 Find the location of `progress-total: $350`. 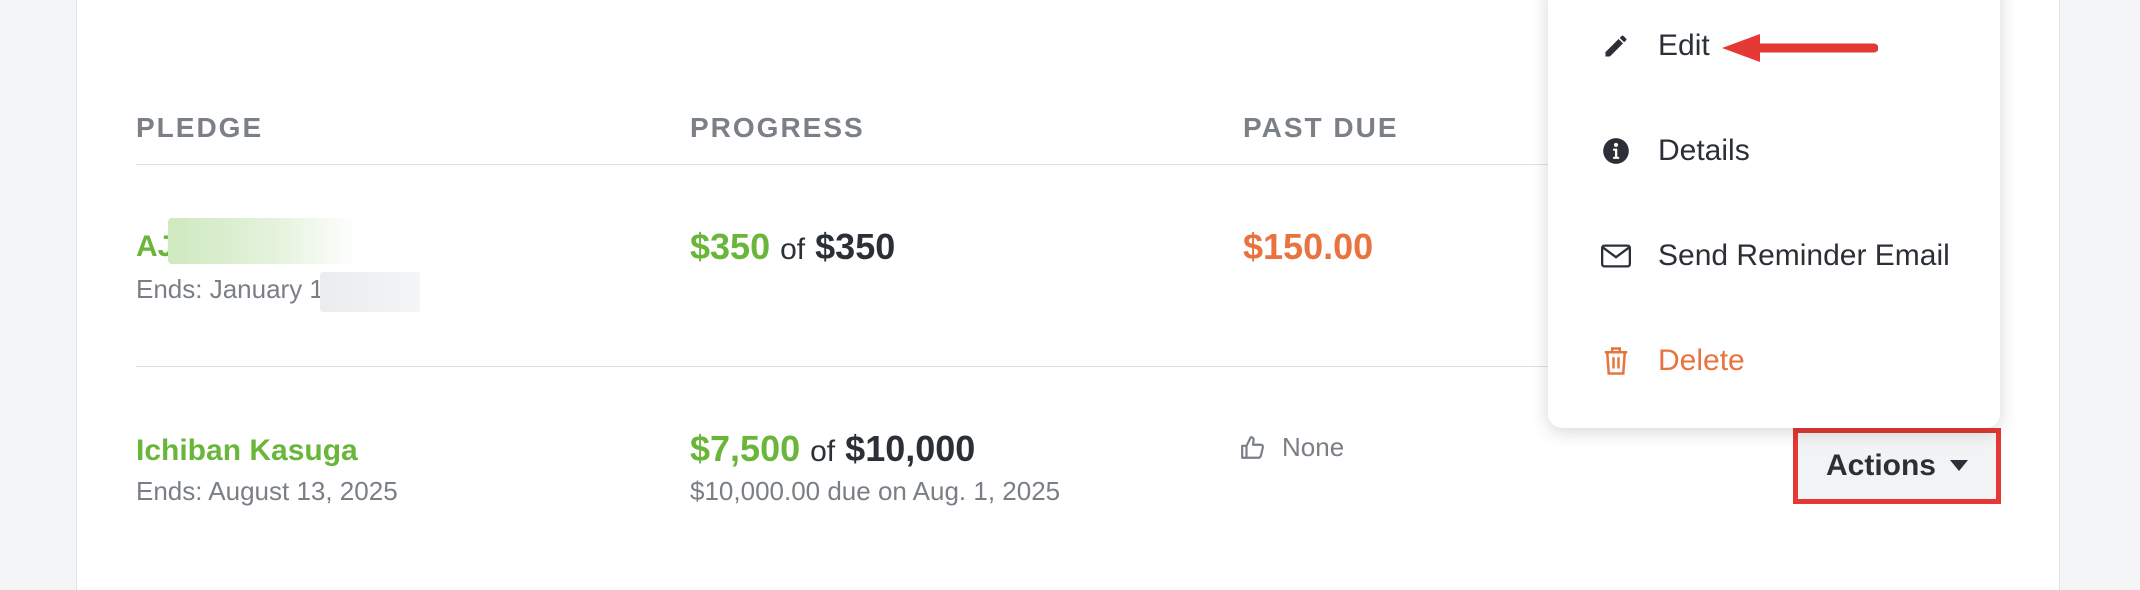

progress-total: $350 is located at coordinates (855, 246).